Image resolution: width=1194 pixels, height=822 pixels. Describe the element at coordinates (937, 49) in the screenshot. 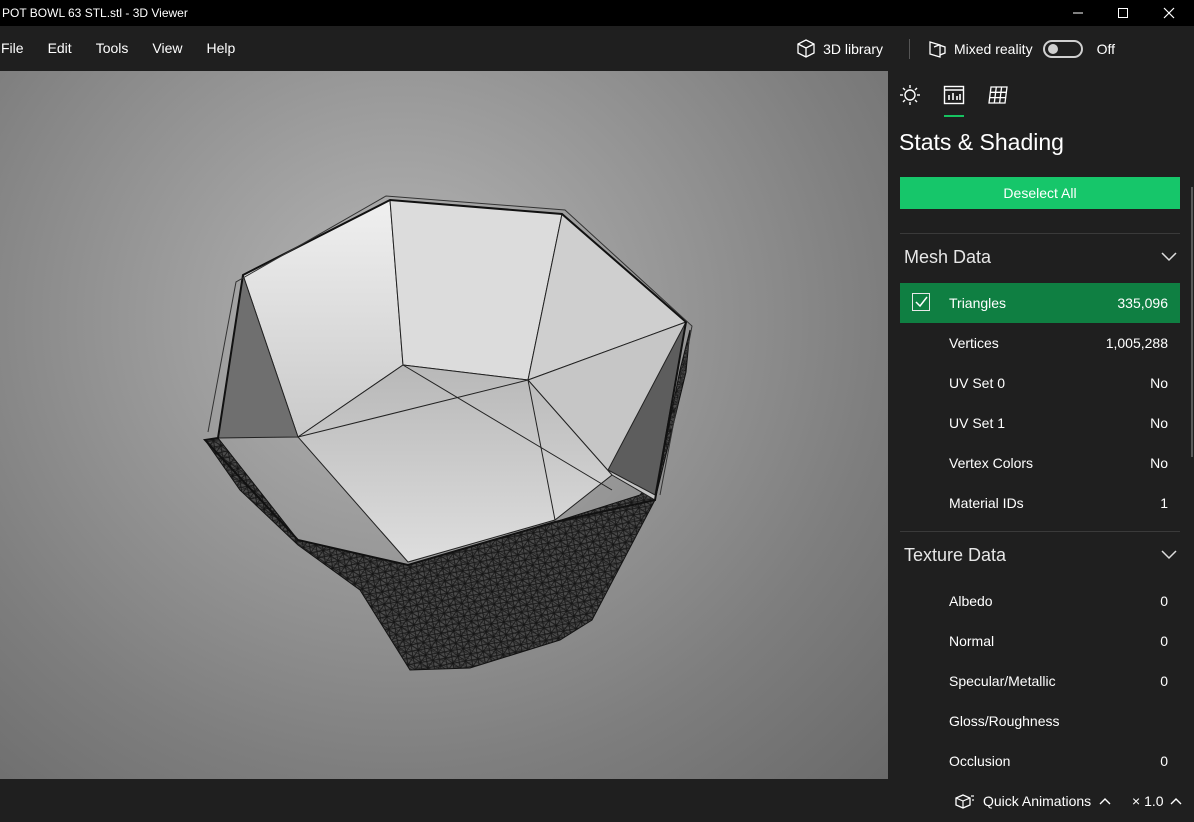

I see `mixed-reality-icon` at that location.